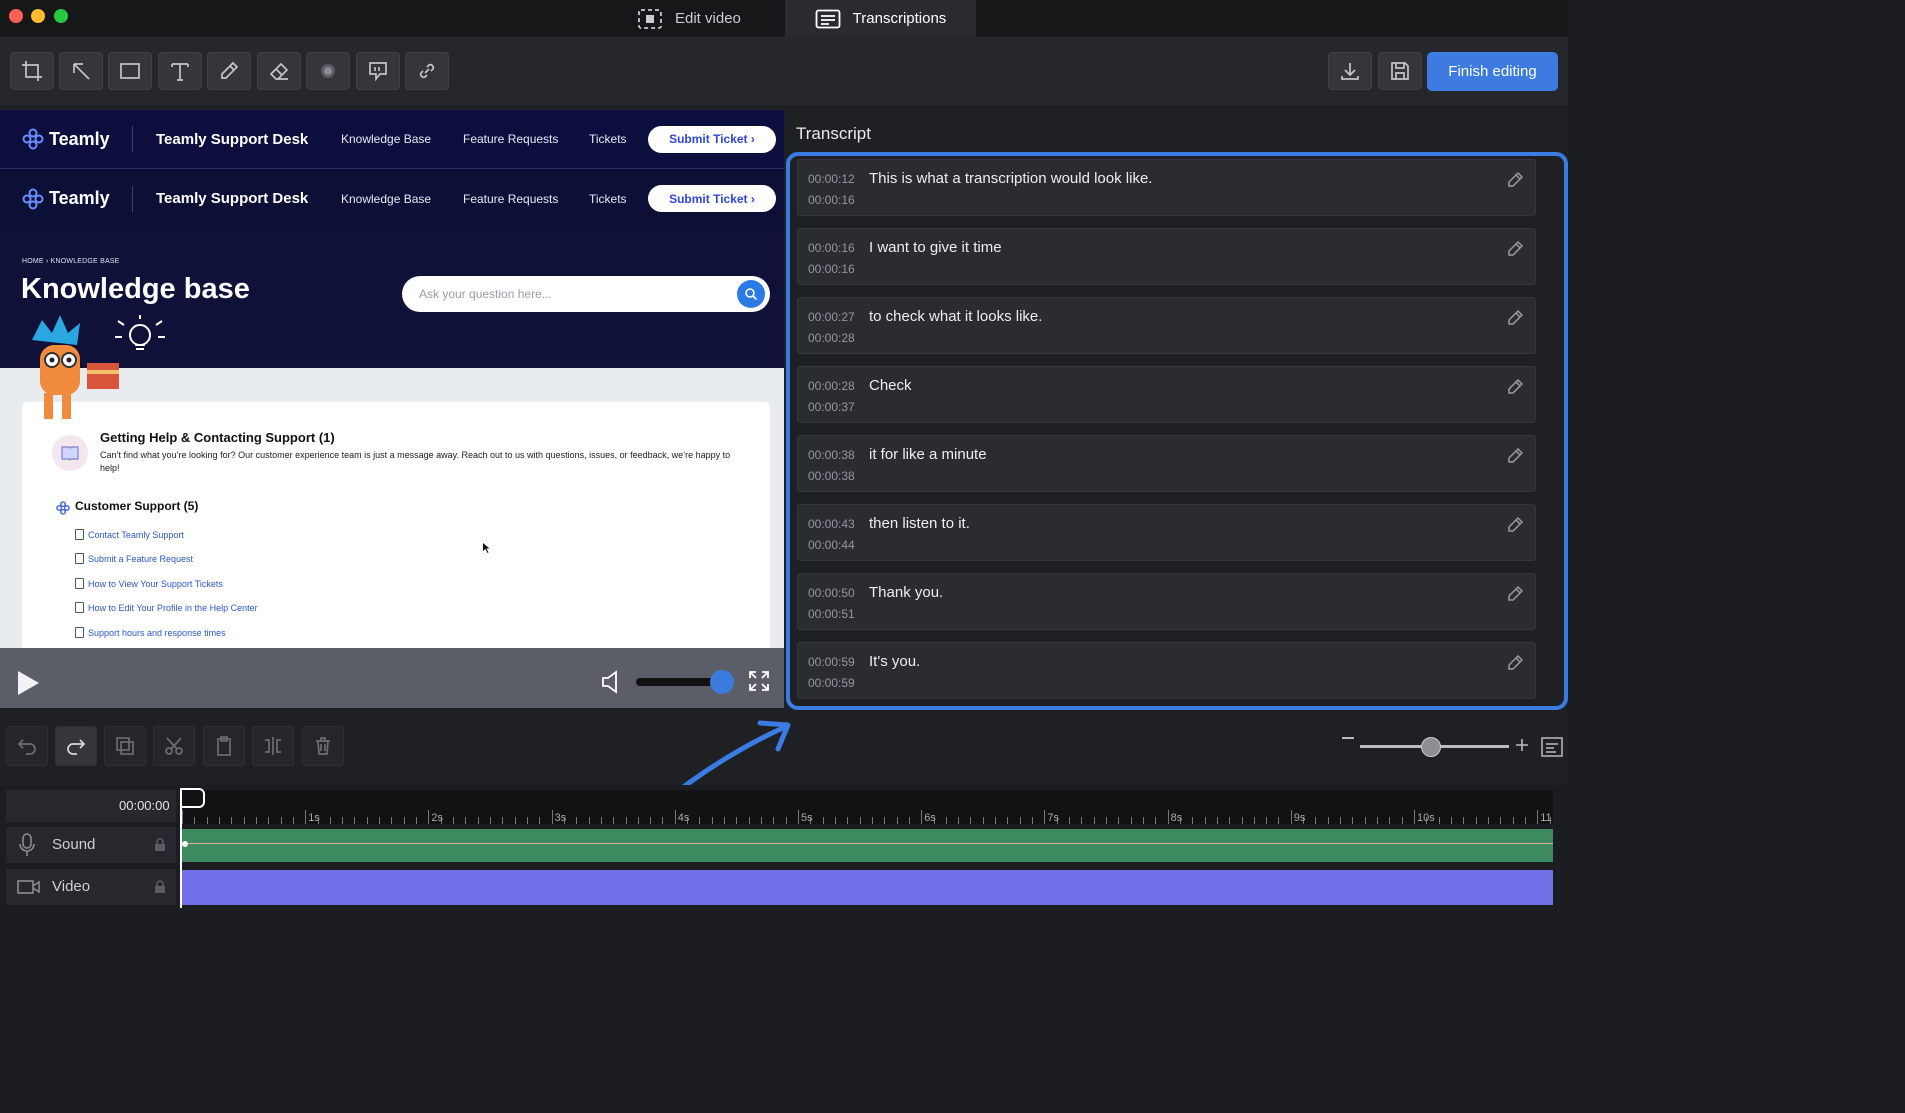 The height and width of the screenshot is (1113, 1905). Describe the element at coordinates (129, 534) in the screenshot. I see `article-link: Contact Teamly Support` at that location.